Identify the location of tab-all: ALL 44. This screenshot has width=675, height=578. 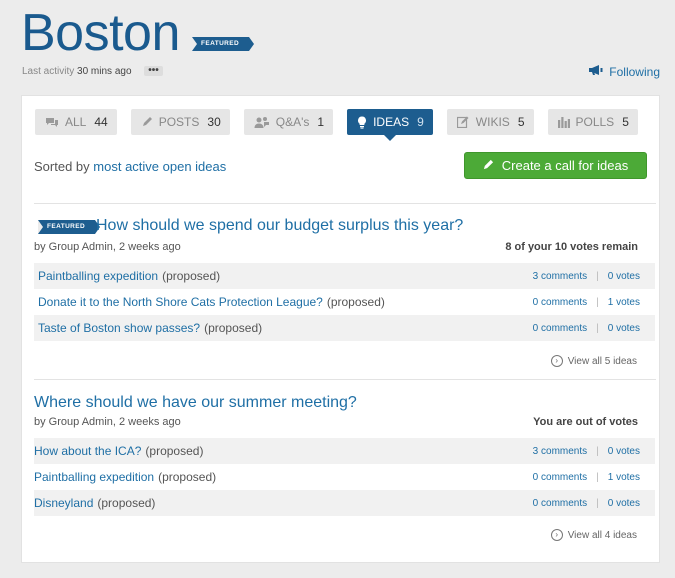
(76, 122).